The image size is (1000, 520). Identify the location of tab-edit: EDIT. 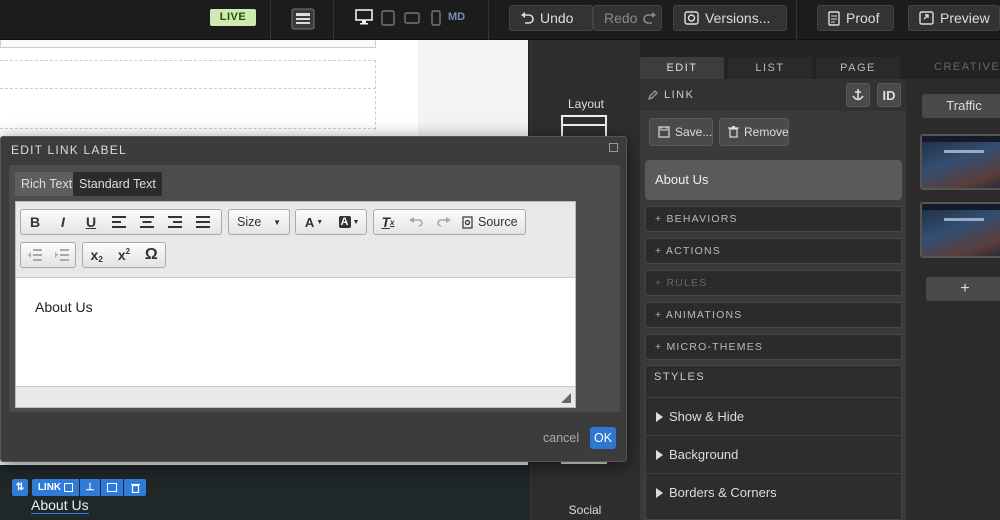
(682, 68).